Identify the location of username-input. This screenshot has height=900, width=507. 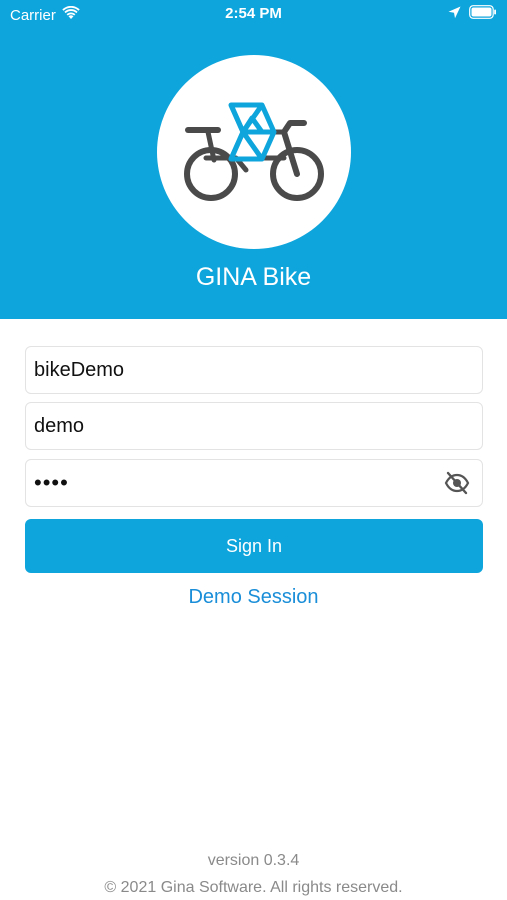
(234, 370).